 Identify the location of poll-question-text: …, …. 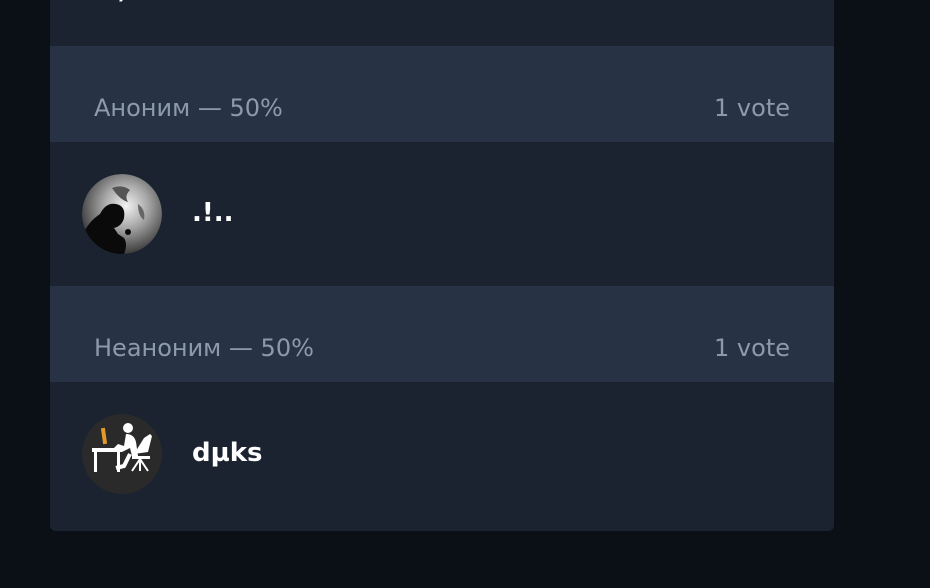
(126, 2).